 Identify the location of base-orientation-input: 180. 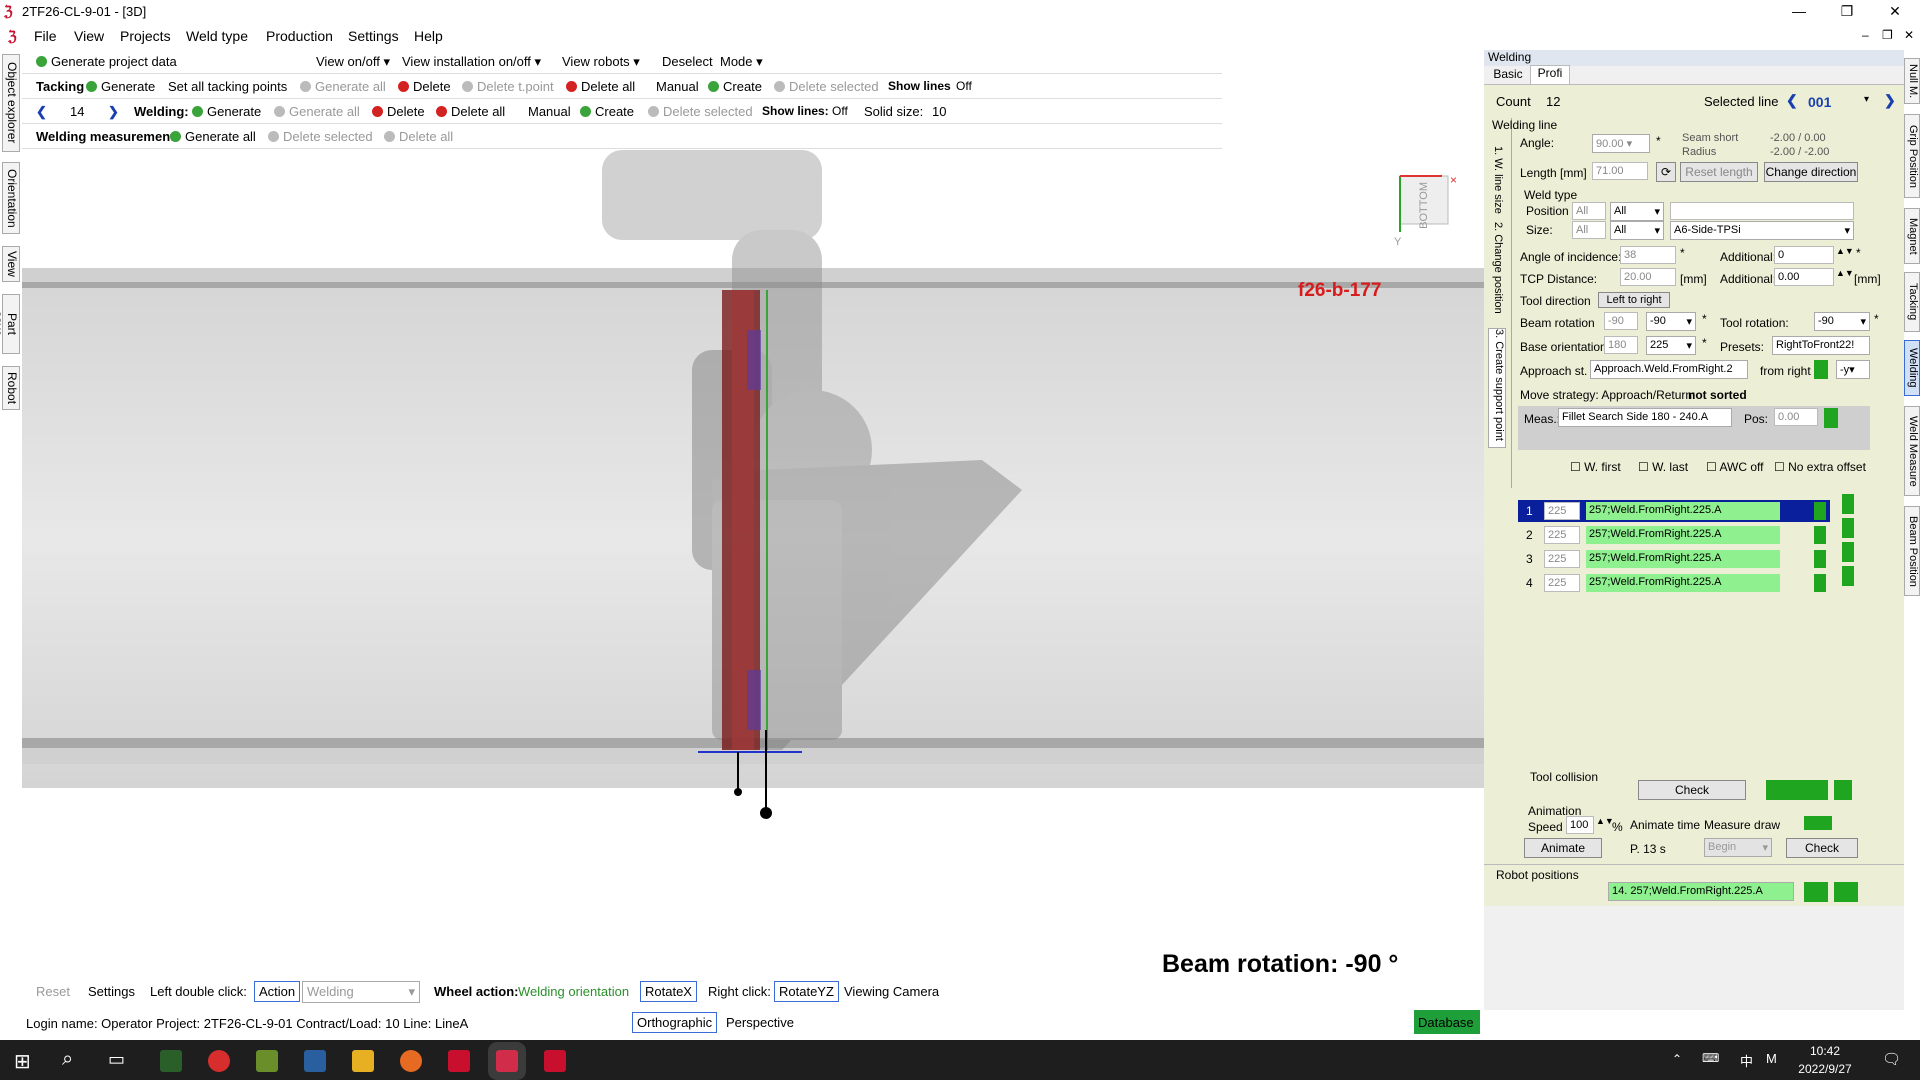
(1621, 345).